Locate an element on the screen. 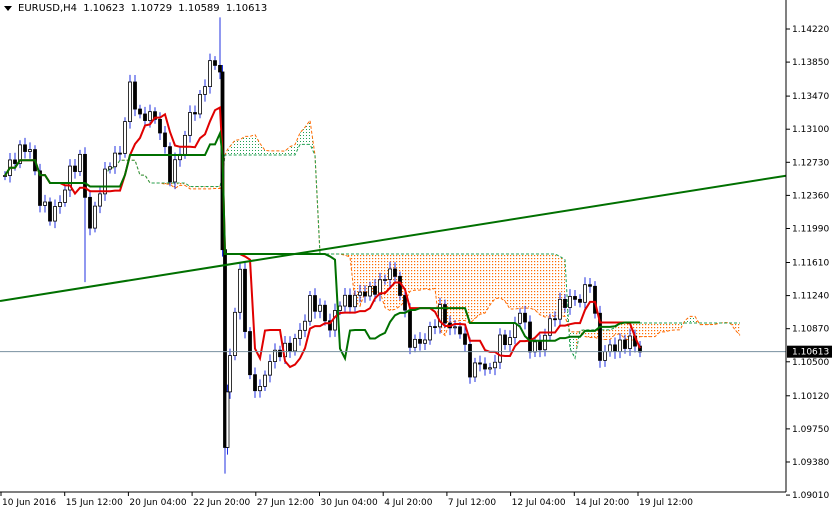  price-tick-label: 1.09380 is located at coordinates (810, 463).